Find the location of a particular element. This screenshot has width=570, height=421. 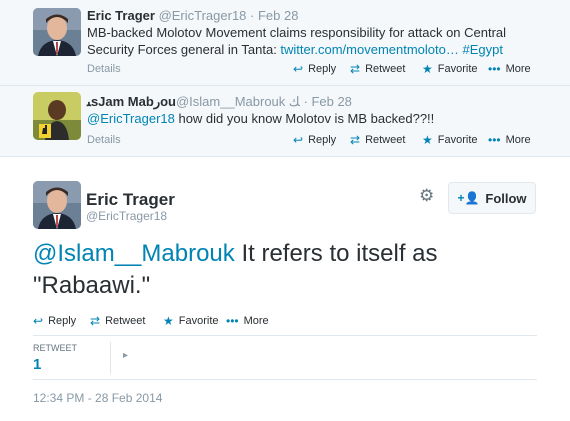

follow-button: +👤 Follow is located at coordinates (492, 198).